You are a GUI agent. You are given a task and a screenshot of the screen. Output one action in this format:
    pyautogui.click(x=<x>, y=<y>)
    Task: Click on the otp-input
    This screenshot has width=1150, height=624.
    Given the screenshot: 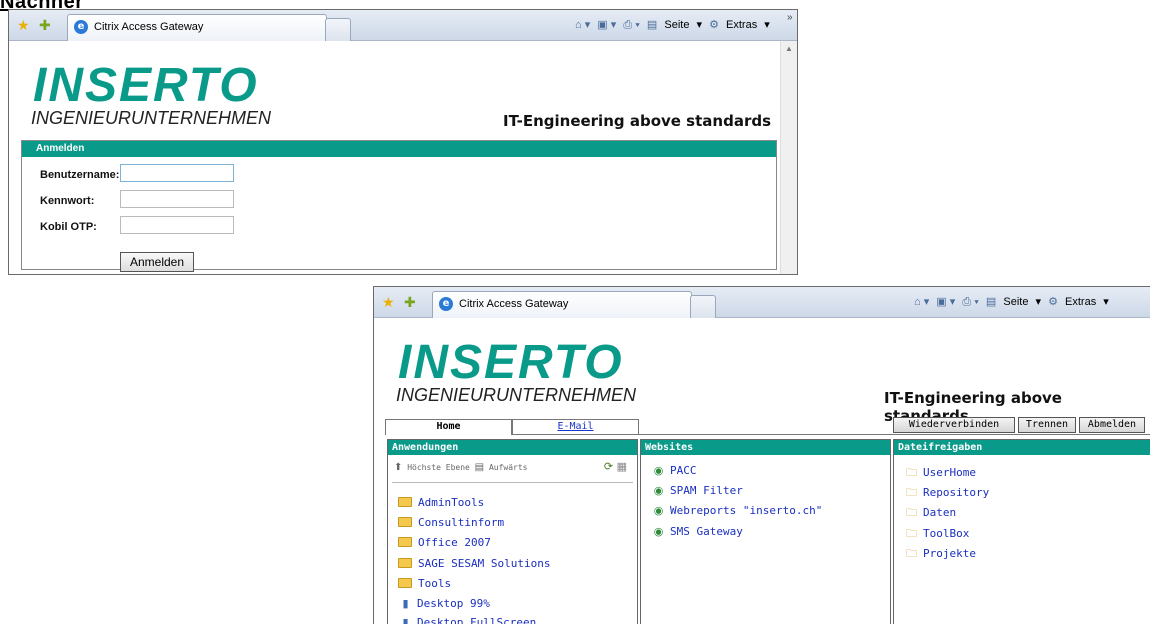 What is the action you would take?
    pyautogui.click(x=177, y=225)
    